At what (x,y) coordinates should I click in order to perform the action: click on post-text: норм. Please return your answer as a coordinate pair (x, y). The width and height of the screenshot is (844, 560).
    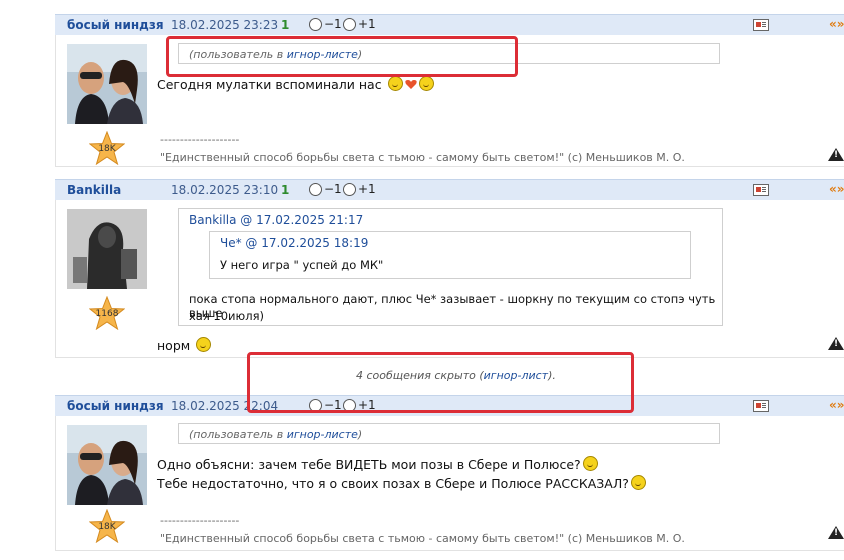
    Looking at the image, I should click on (184, 345).